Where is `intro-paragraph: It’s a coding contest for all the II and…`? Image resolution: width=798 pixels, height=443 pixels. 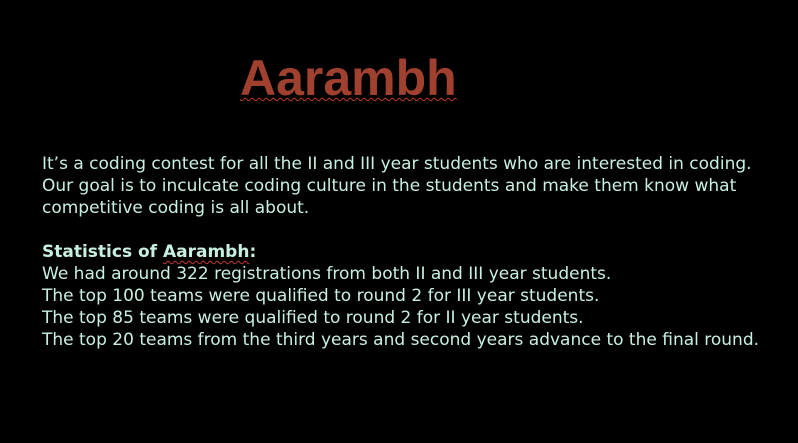 intro-paragraph: It’s a coding contest for all the II and… is located at coordinates (397, 186).